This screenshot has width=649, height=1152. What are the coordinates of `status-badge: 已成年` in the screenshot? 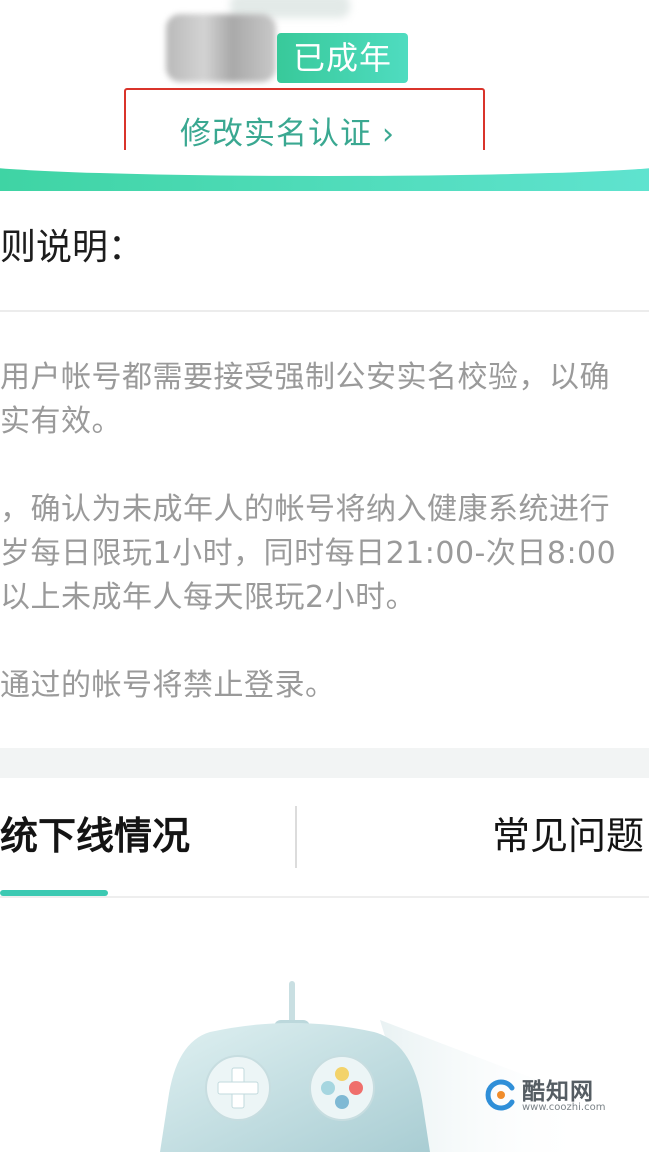 It's located at (342, 58).